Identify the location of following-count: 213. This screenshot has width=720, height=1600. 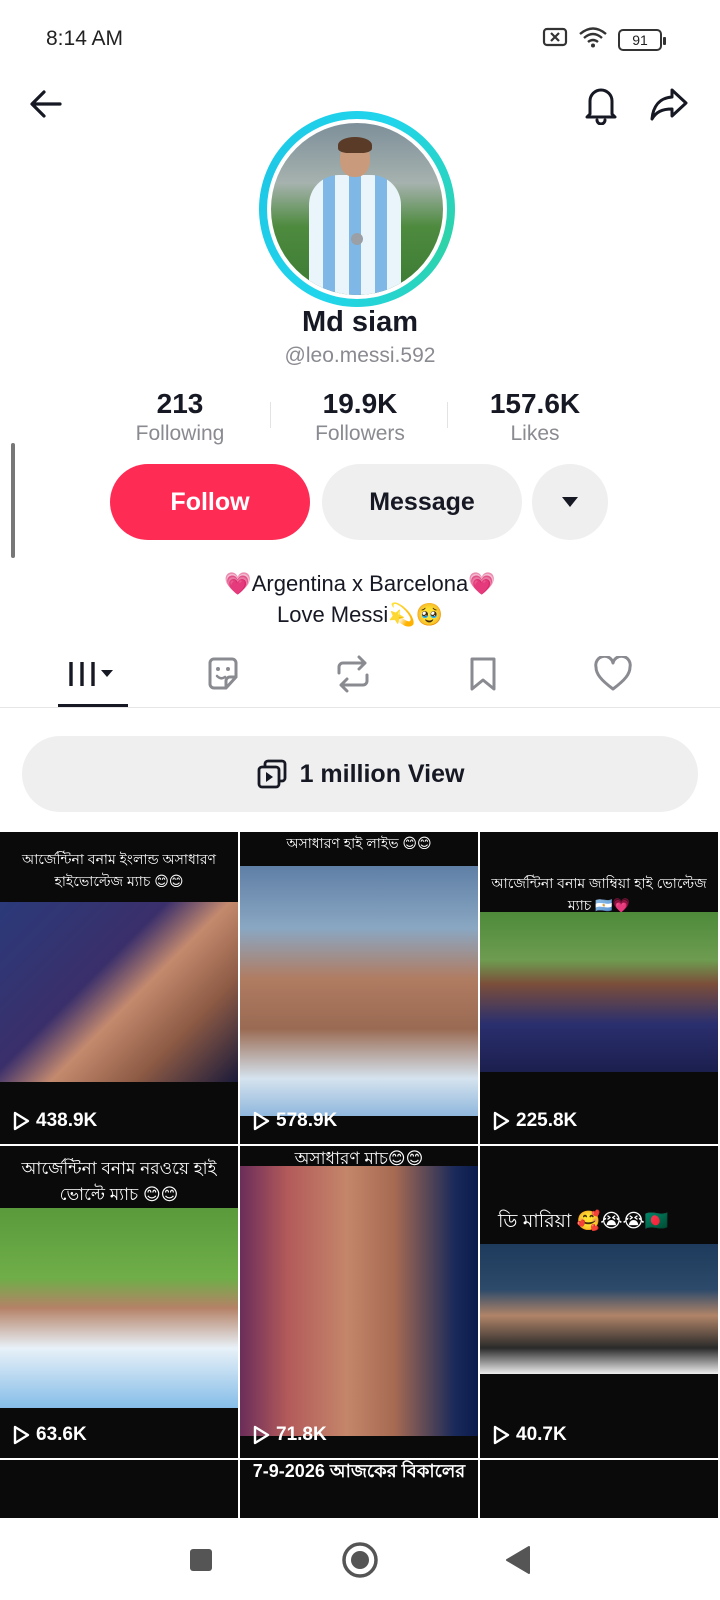
(180, 403).